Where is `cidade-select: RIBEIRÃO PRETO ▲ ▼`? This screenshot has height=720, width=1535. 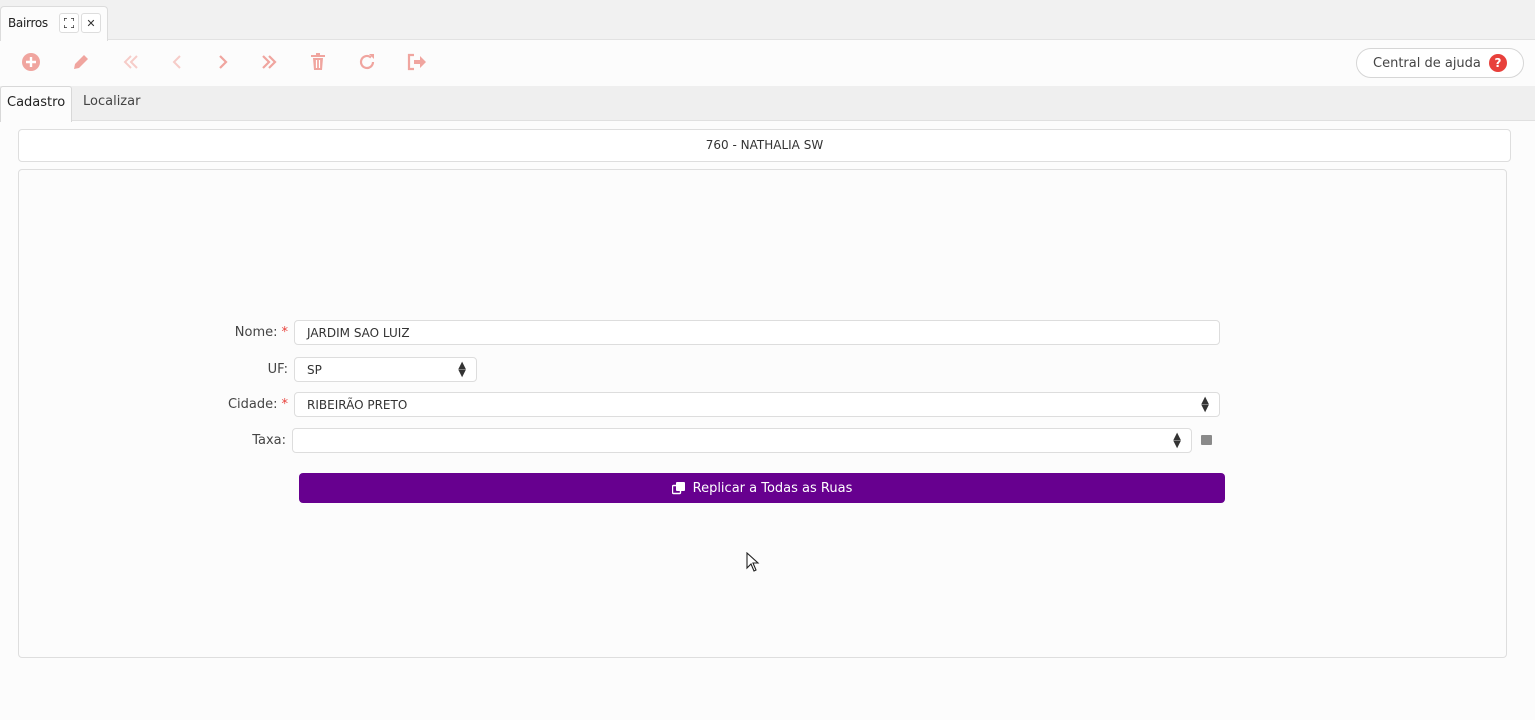
cidade-select: RIBEIRÃO PRETO ▲ ▼ is located at coordinates (757, 404).